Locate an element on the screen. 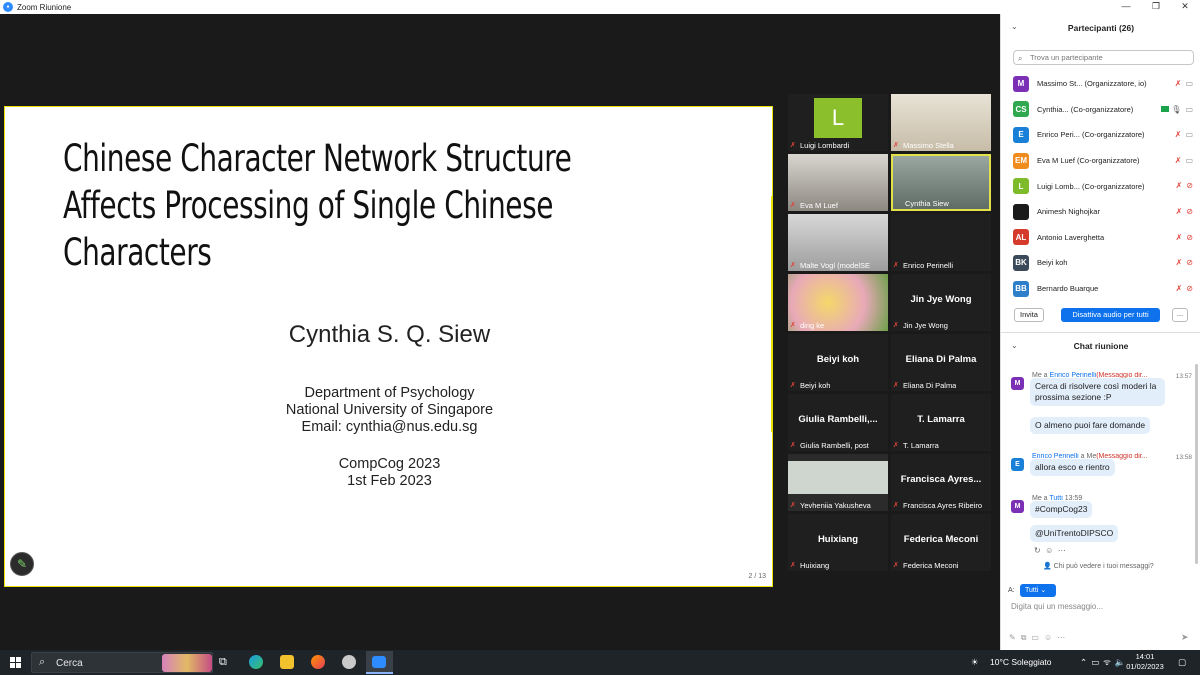  participant-row: Animesh Nighojkar ✗ ⊘ is located at coordinates (1103, 212).